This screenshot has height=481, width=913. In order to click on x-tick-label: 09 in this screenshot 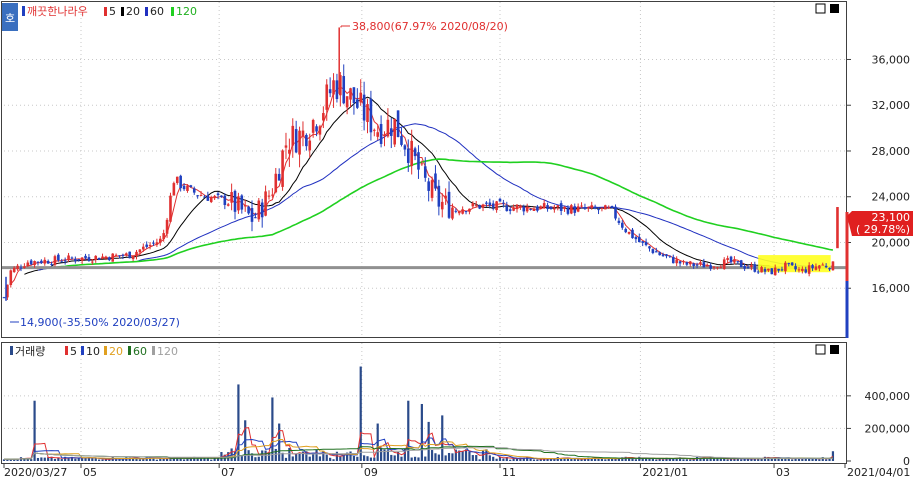, I will do `click(371, 472)`.